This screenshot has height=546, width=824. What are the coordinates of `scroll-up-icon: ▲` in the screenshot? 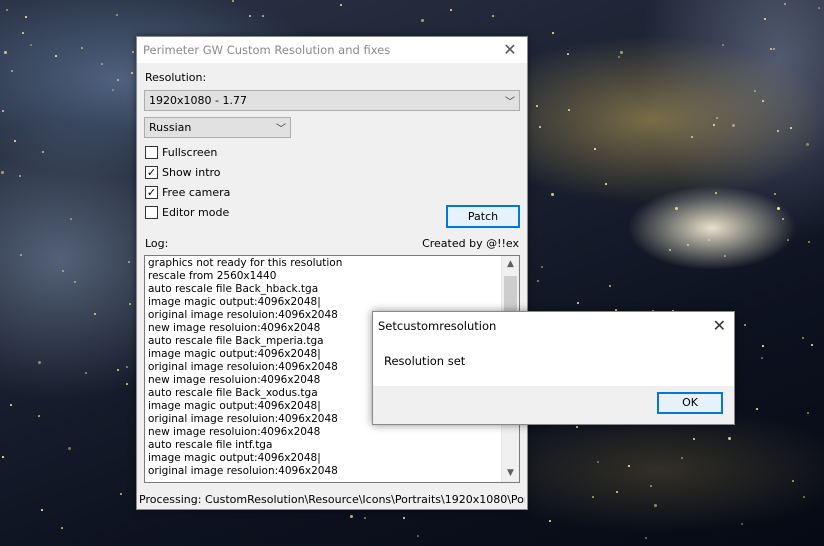 It's located at (510, 264).